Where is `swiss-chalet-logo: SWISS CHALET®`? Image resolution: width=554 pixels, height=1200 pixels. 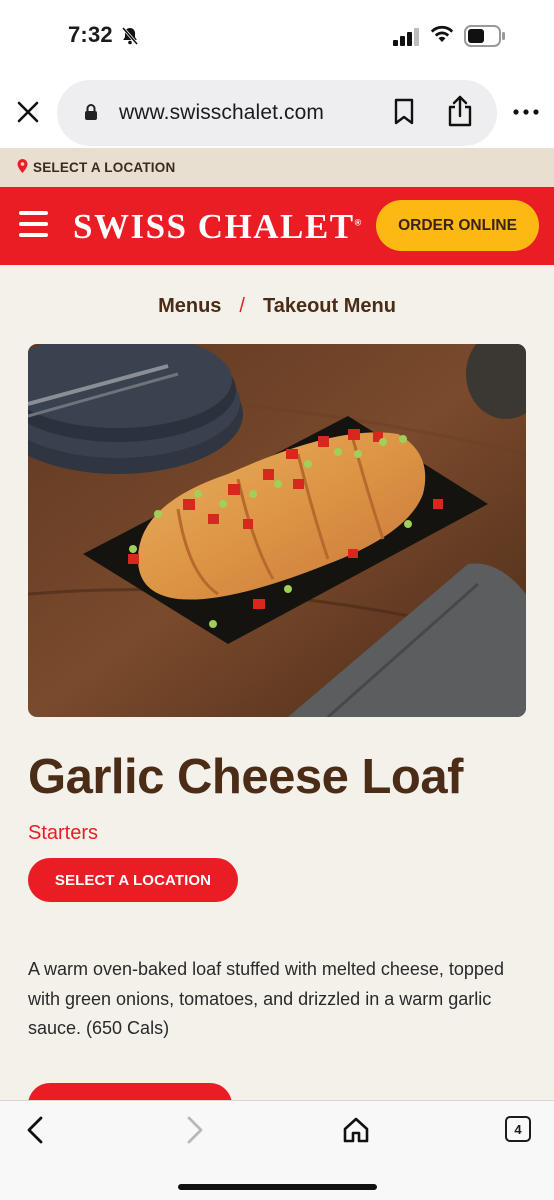 swiss-chalet-logo: SWISS CHALET® is located at coordinates (218, 227).